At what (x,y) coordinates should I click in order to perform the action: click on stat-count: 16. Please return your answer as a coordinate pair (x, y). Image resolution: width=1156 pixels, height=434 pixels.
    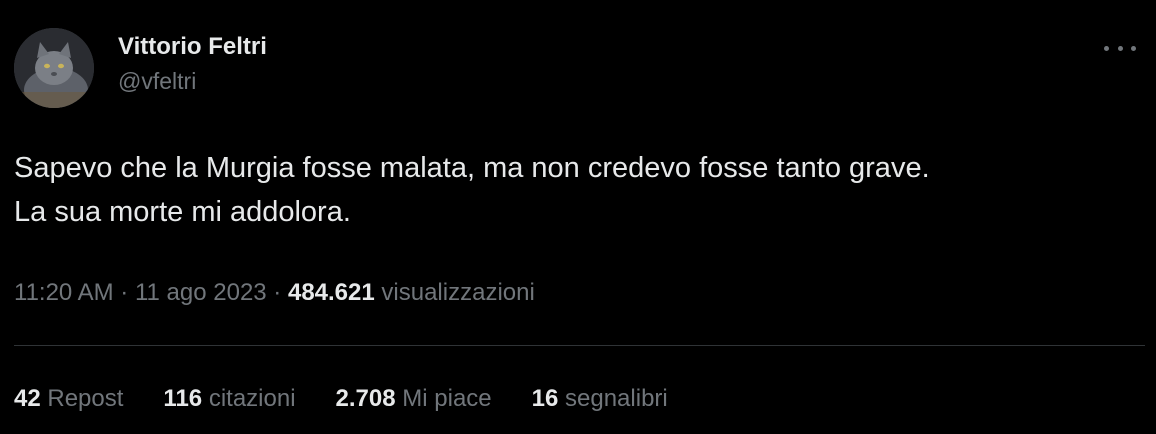
    Looking at the image, I should click on (545, 398).